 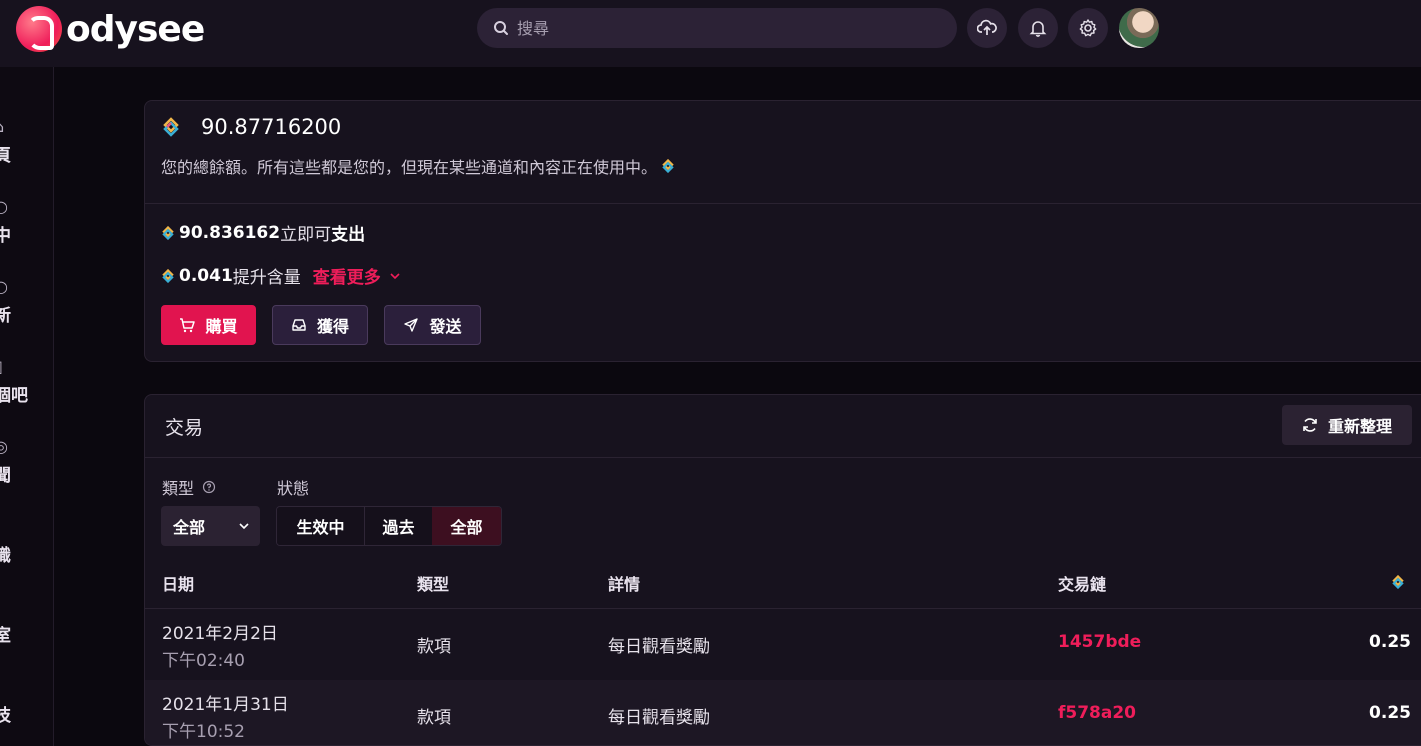 I want to click on row-txid-link: 1457bde, so click(x=1099, y=642).